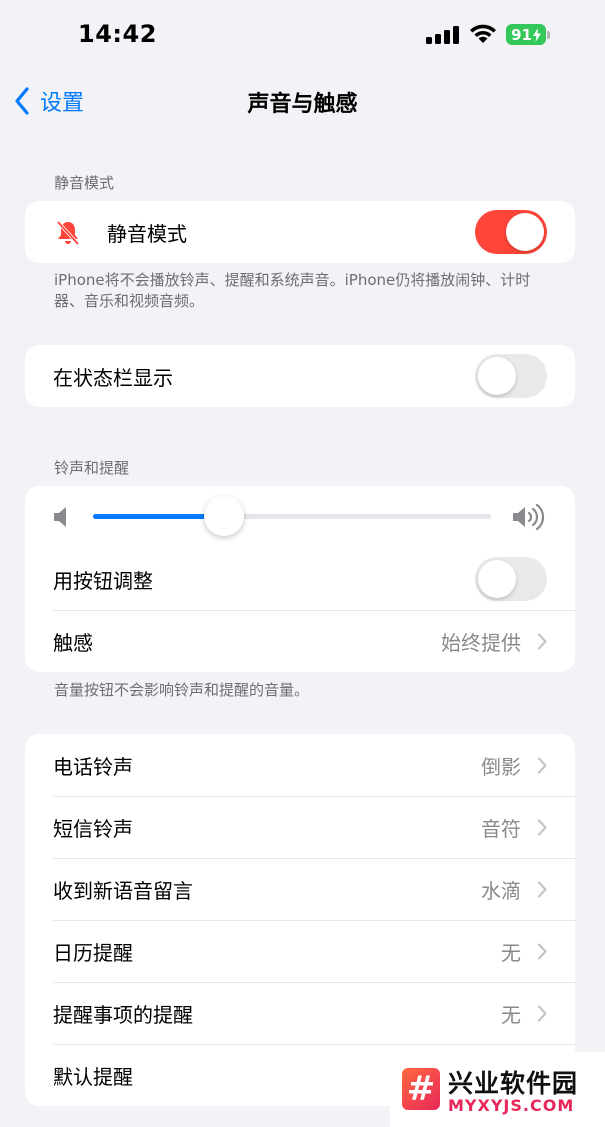 The image size is (605, 1127). What do you see at coordinates (300, 889) in the screenshot?
I see `new-voicemail-row: 收到新语音留言 水滴` at bounding box center [300, 889].